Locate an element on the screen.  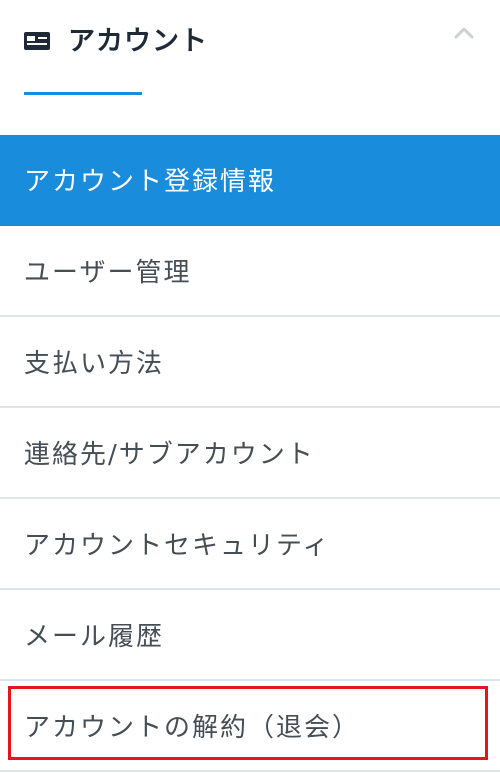
section-title: アカウント is located at coordinates (138, 41).